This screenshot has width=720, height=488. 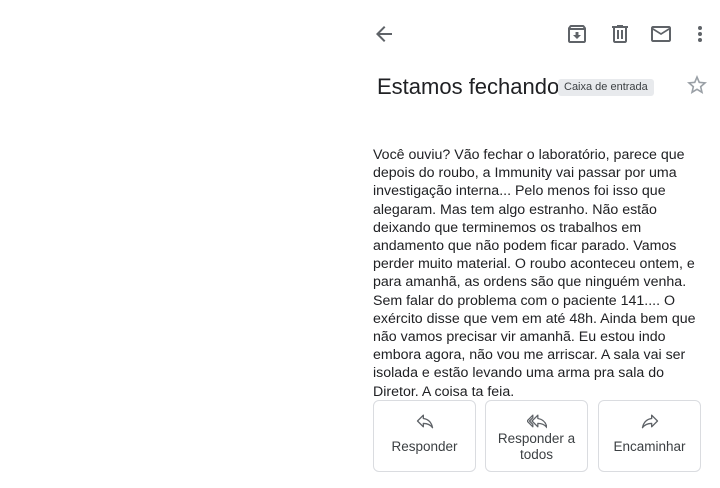 I want to click on forward-icon, so click(x=649, y=421).